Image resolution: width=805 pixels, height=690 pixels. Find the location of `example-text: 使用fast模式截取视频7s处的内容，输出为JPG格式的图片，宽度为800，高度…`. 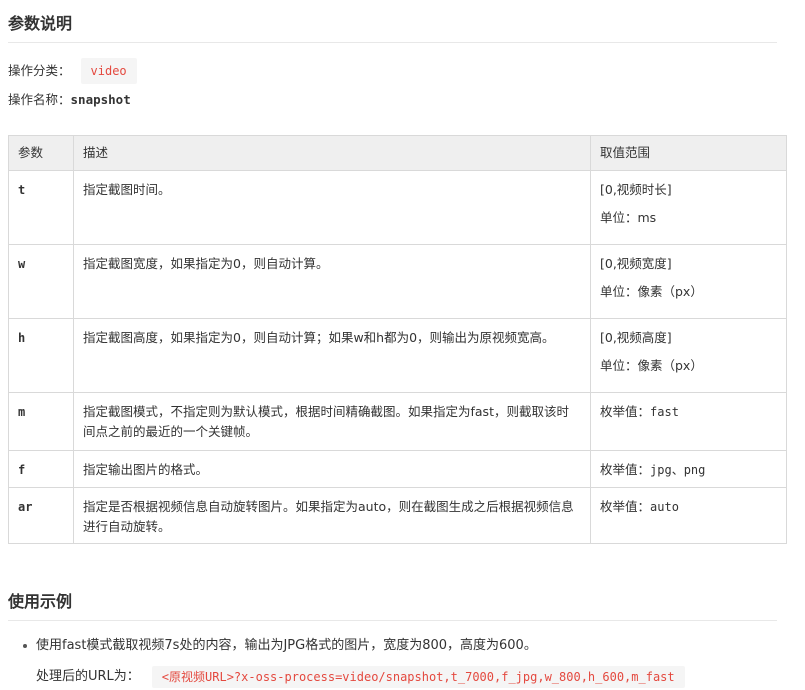

example-text: 使用fast模式截取视频7s处的内容，输出为JPG格式的图片，宽度为800，高度… is located at coordinates (286, 645).